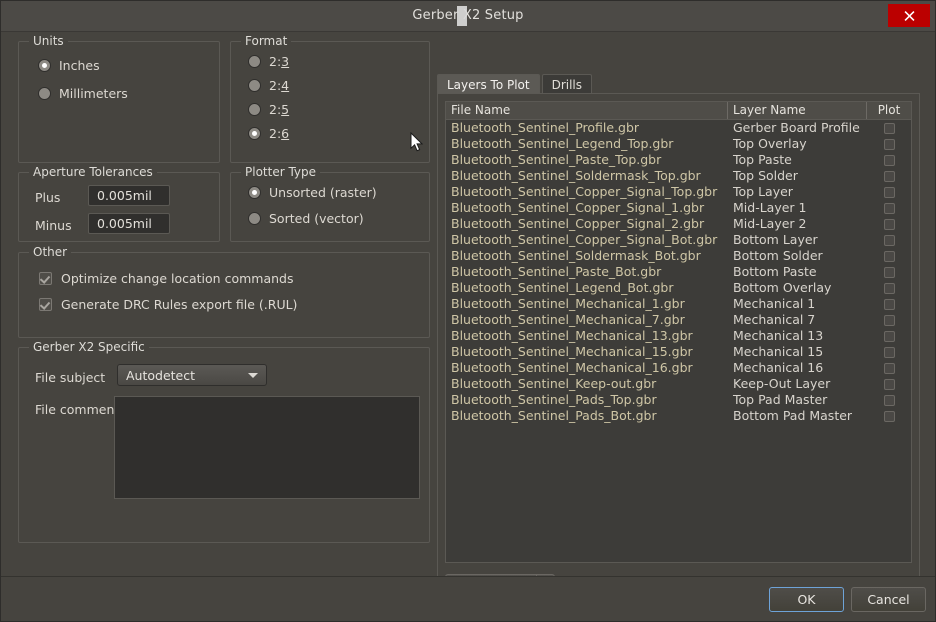 Image resolution: width=936 pixels, height=622 pixels. What do you see at coordinates (285, 85) in the screenshot?
I see `accel-char: 4` at bounding box center [285, 85].